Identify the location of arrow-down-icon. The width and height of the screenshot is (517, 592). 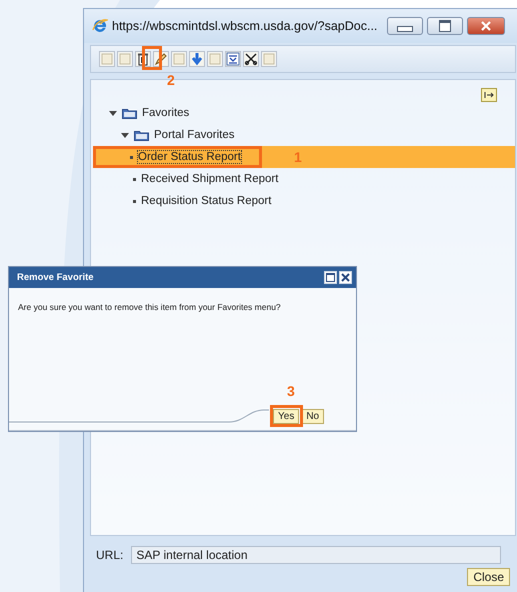
(197, 59).